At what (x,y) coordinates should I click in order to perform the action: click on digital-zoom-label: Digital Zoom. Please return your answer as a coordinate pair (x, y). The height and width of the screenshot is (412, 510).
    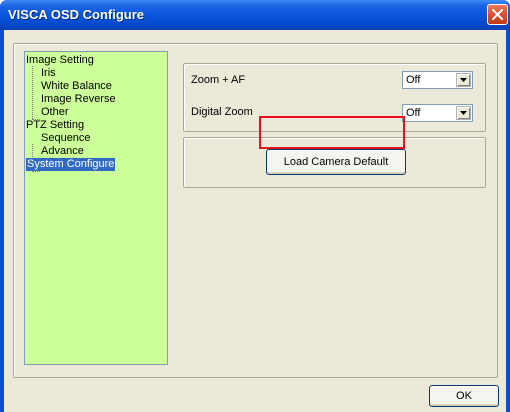
    Looking at the image, I should click on (222, 112).